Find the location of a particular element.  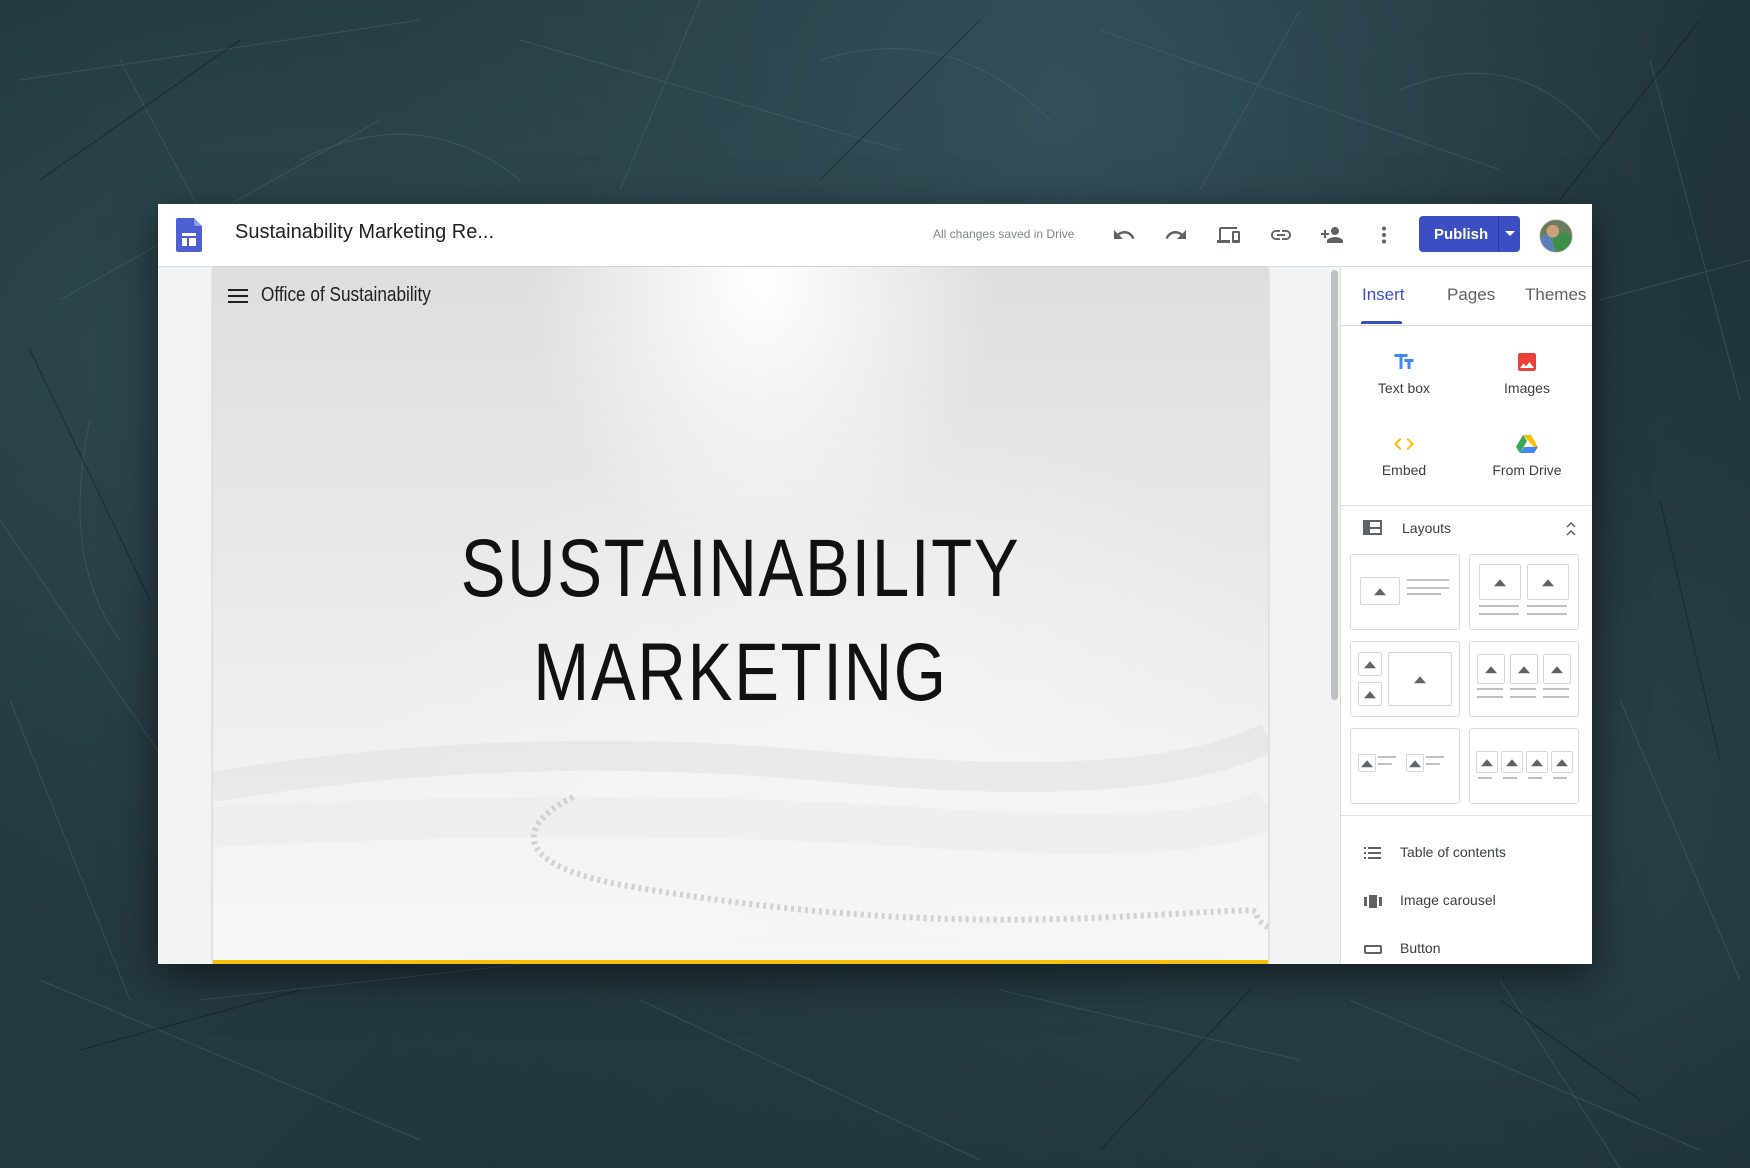

panel-divider is located at coordinates (1466, 505).